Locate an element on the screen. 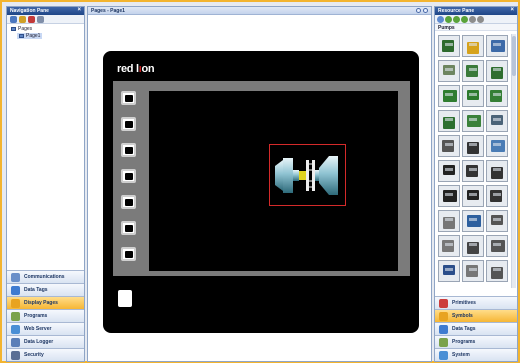 This screenshot has width=520, height=363. nav-button-security: Security is located at coordinates (45, 354).